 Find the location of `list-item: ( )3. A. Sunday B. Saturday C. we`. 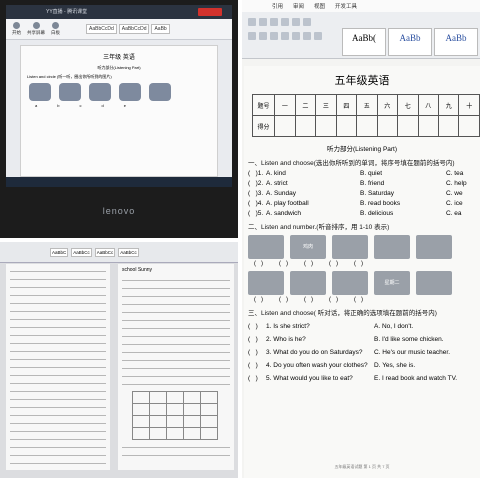

list-item: ( )3. A. Sunday B. Saturday C. we is located at coordinates (355, 193).